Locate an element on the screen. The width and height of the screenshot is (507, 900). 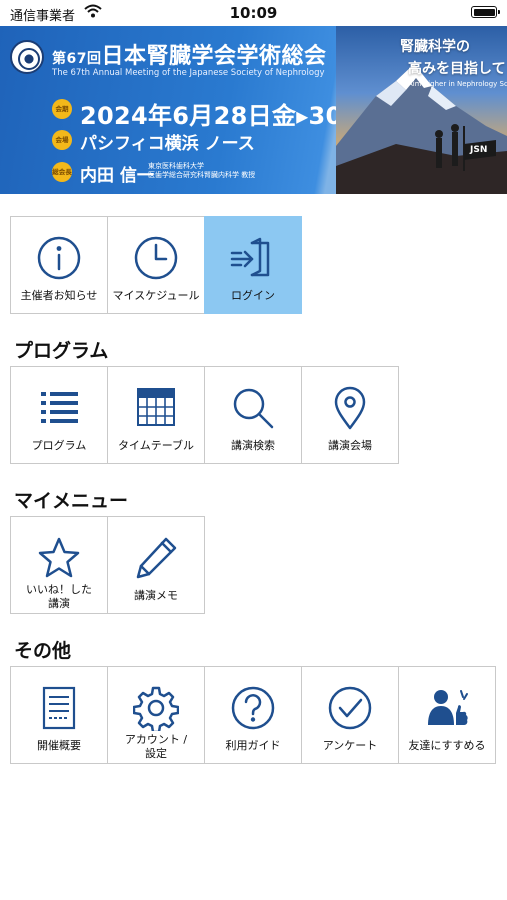
slogan-english: Aim higher in Nephrology Science is located at coordinates (457, 84).